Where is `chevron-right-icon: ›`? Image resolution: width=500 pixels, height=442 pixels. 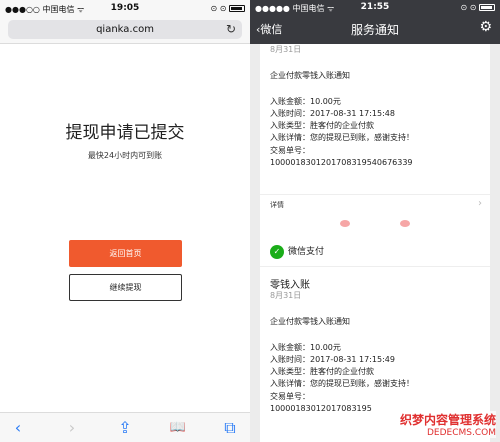
chevron-right-icon: › is located at coordinates (480, 203).